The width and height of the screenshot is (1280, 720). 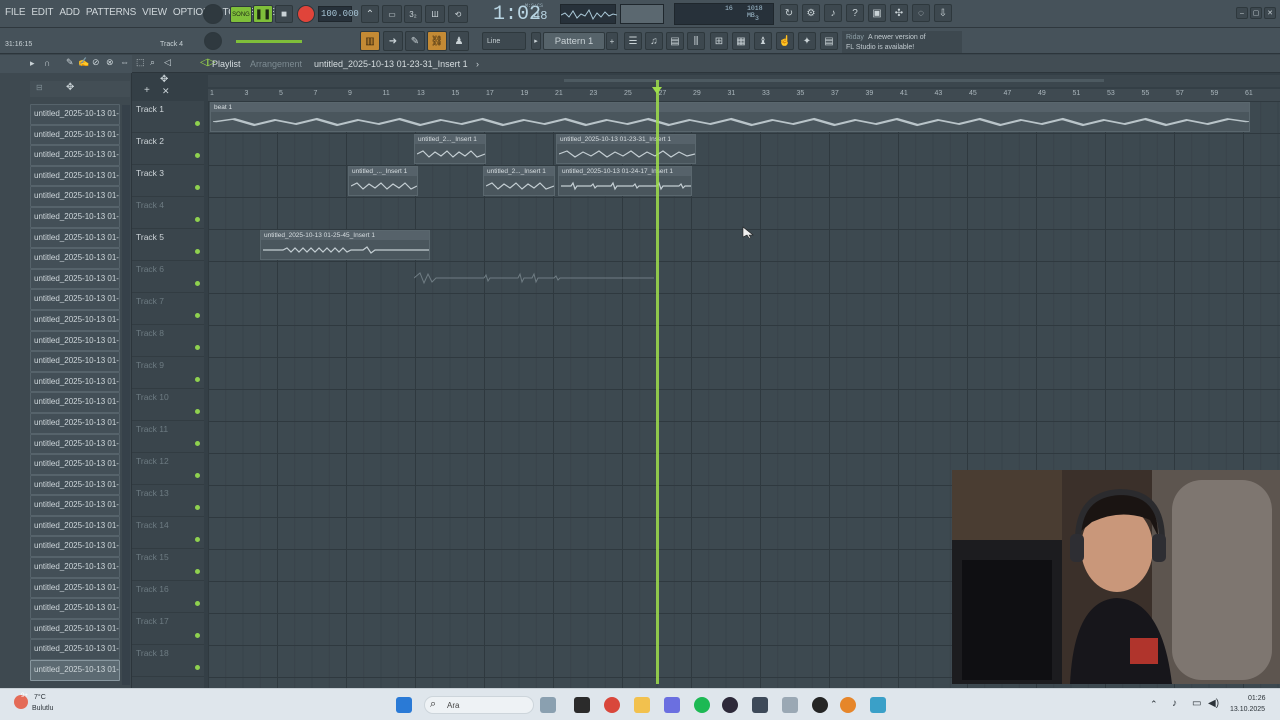 I want to click on browser-scrollbar, so click(x=126, y=395).